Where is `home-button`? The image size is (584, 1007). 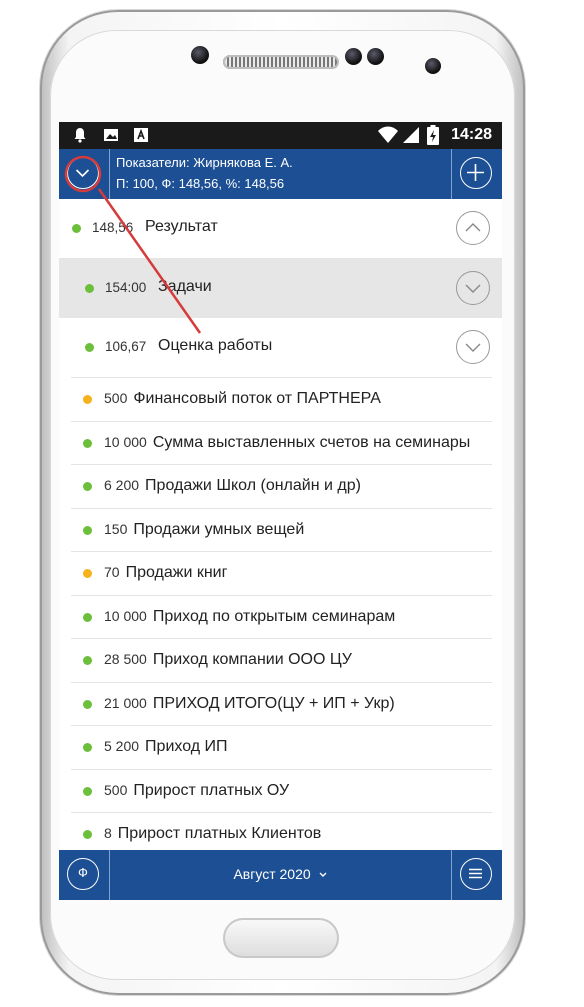
home-button is located at coordinates (281, 938).